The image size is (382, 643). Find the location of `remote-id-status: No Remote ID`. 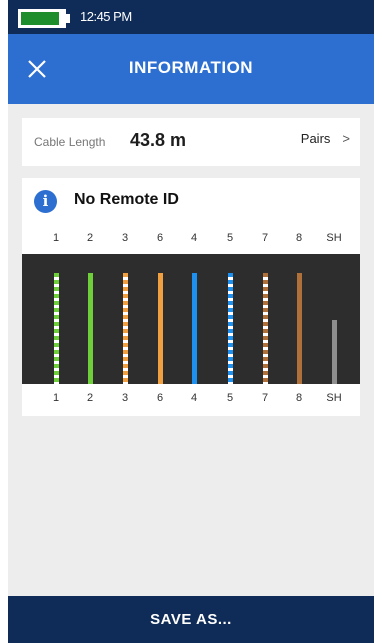

remote-id-status: No Remote ID is located at coordinates (126, 199).